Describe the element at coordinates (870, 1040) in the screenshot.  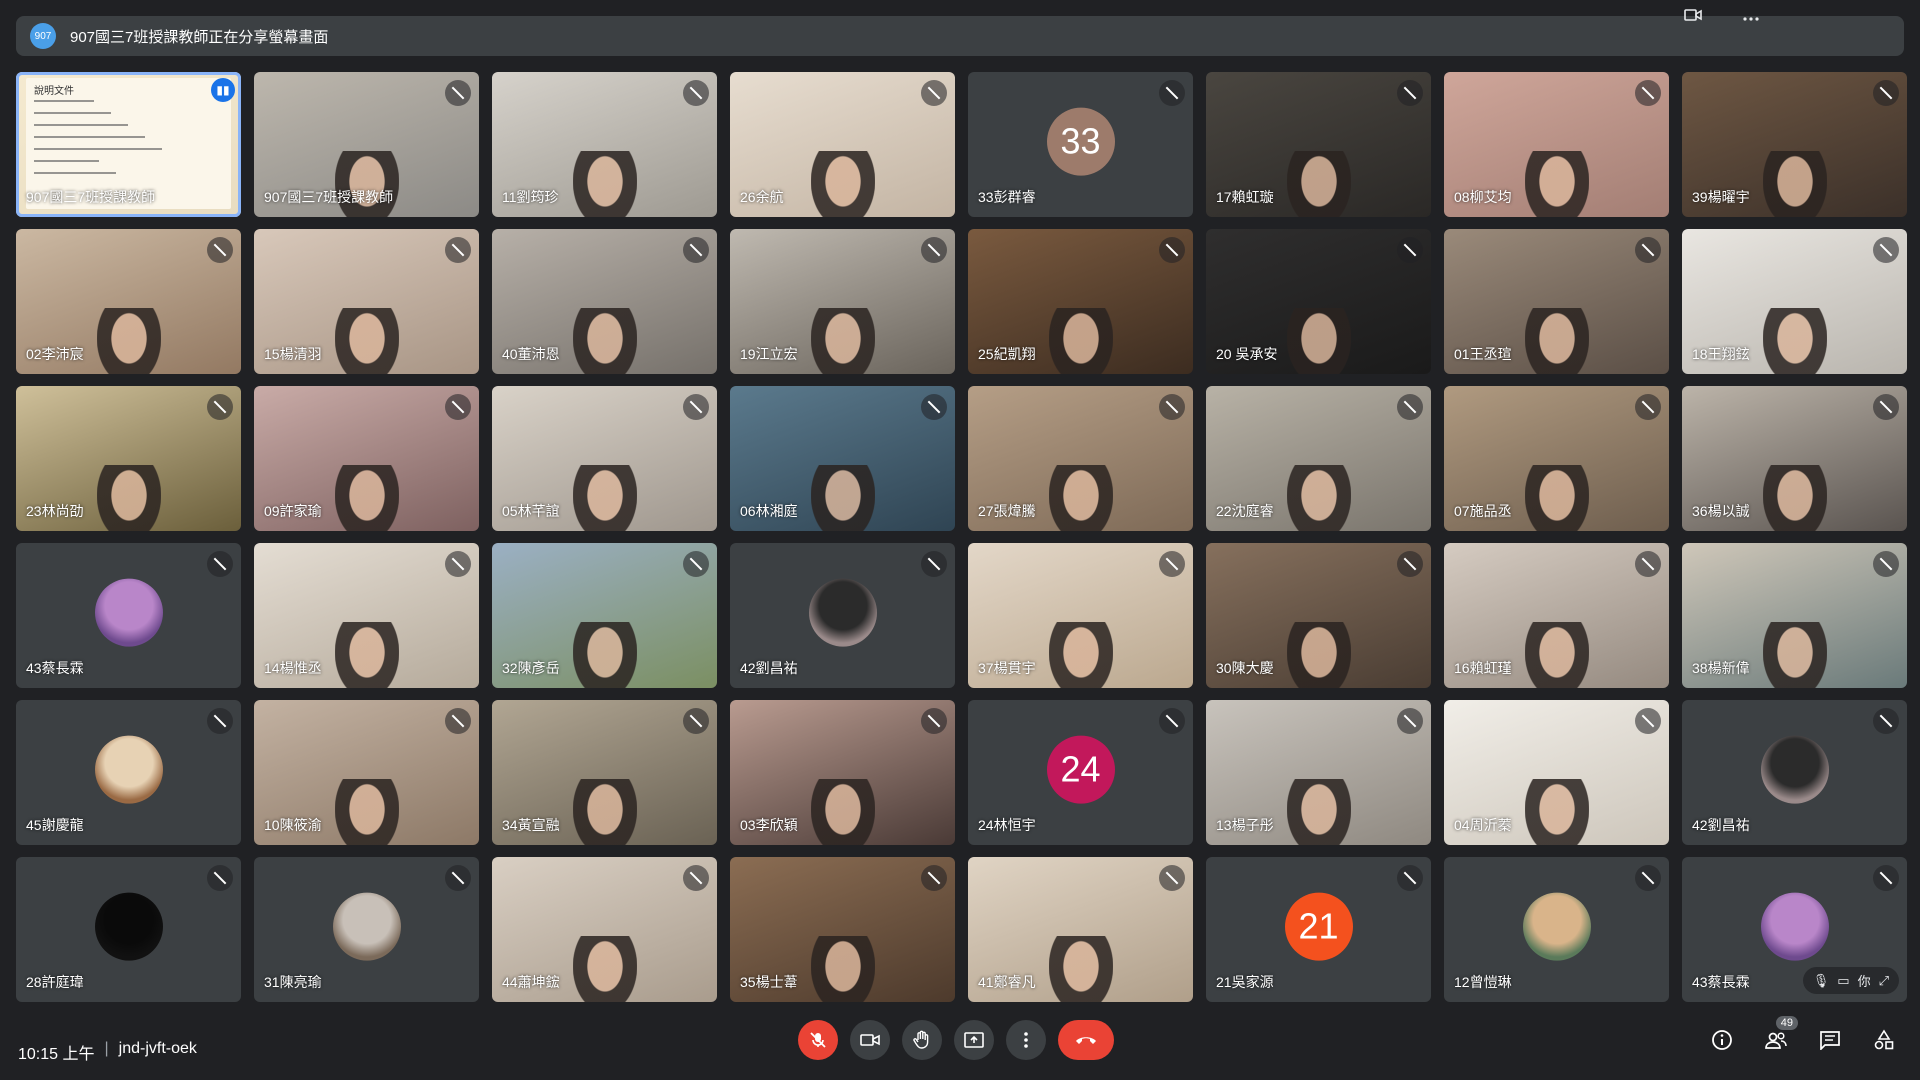
I see `camera-toggle-button` at that location.